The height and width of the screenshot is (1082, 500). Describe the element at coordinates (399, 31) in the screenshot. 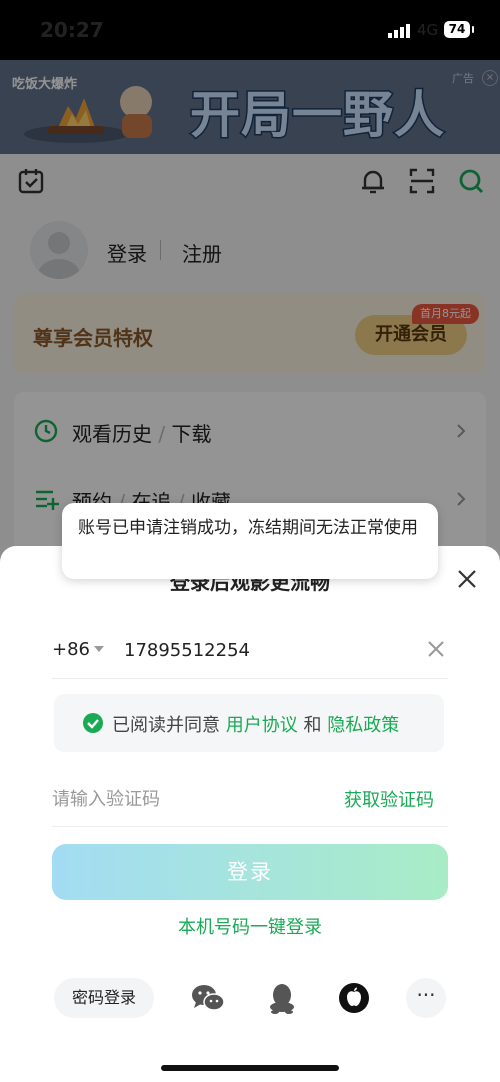

I see `signal-icon` at that location.